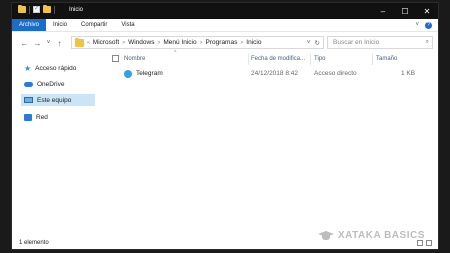 Image resolution: width=450 pixels, height=253 pixels. I want to click on minimize-button: –, so click(383, 11).